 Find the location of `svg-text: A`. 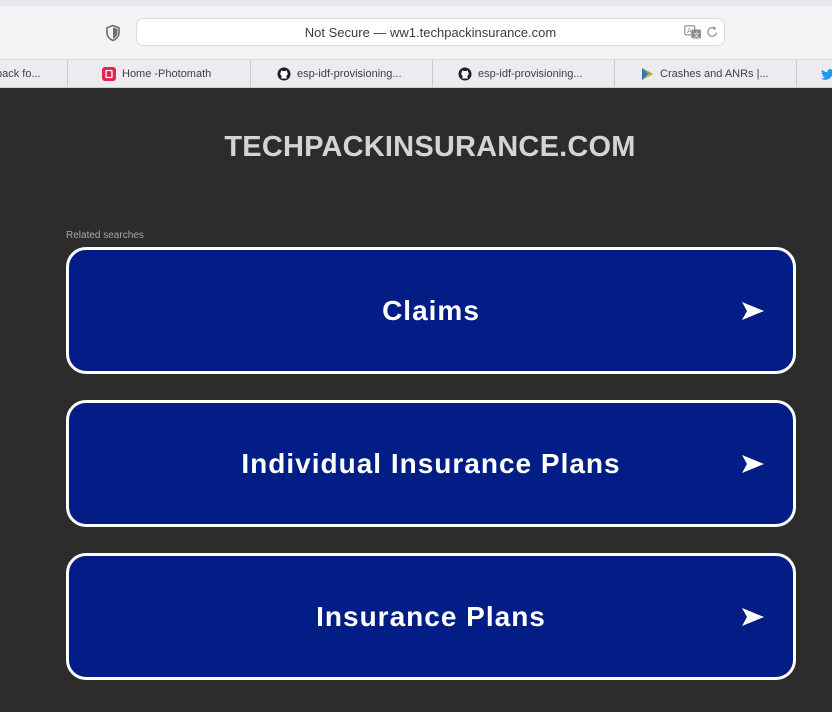

svg-text: A is located at coordinates (689, 31).